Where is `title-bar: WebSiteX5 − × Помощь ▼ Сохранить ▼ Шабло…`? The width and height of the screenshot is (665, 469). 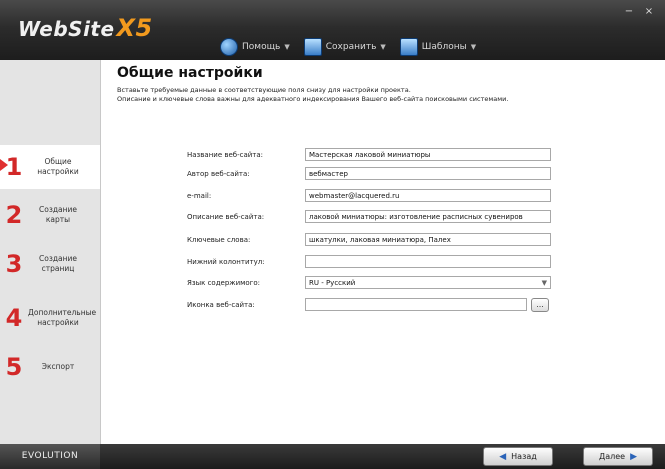
title-bar: WebSiteX5 − × Помощь ▼ Сохранить ▼ Шабло… is located at coordinates (332, 30).